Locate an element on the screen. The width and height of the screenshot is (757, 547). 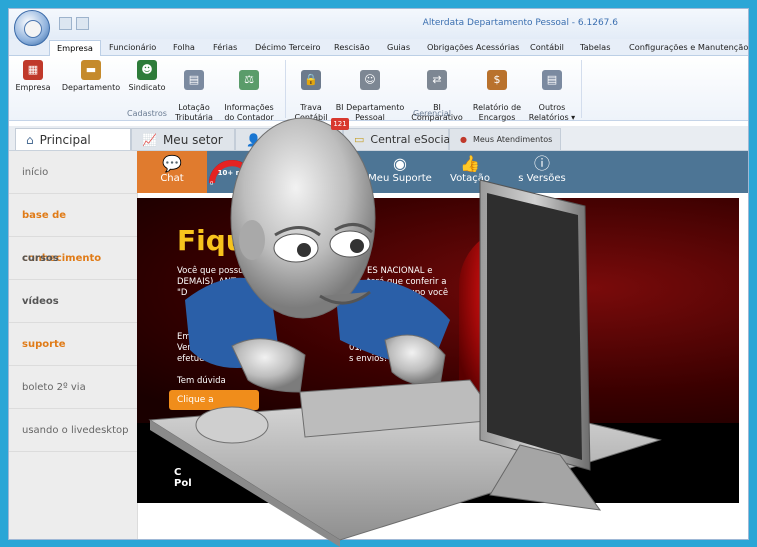
bottom-banner: C Pol is located at coordinates (438, 463).